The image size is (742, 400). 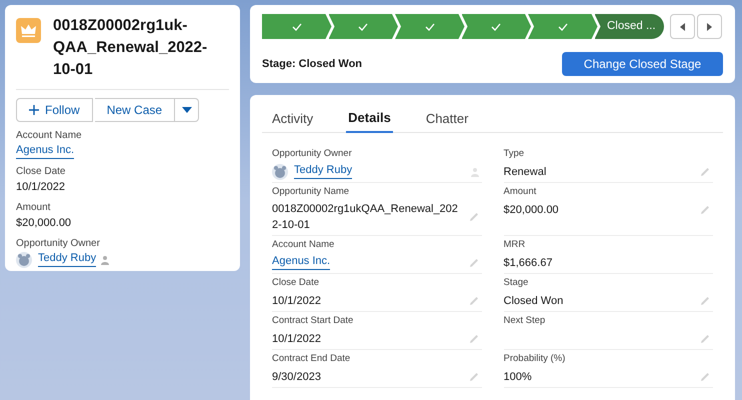 What do you see at coordinates (365, 217) in the screenshot?
I see `field-value: 0018Z00002rg1ukQAA_Renewal_2022-10-01` at bounding box center [365, 217].